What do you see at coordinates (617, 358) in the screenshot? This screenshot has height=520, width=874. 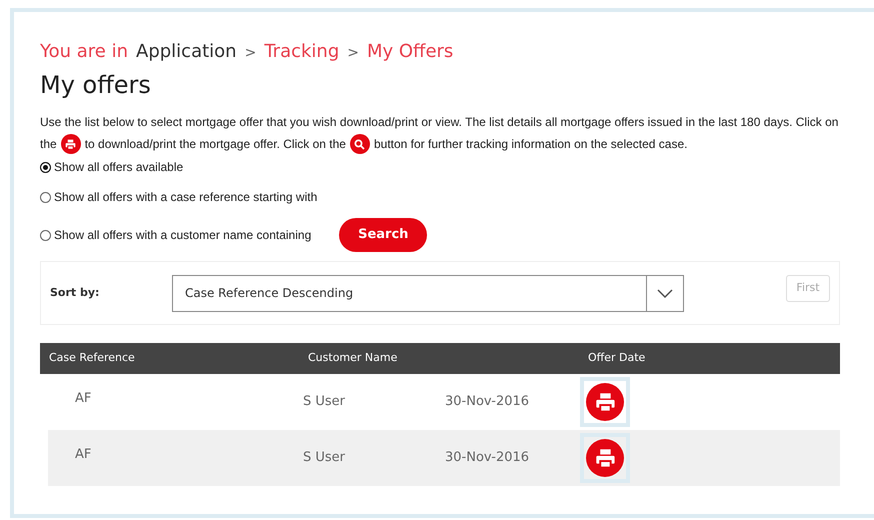 I see `column-header: Offer Date` at bounding box center [617, 358].